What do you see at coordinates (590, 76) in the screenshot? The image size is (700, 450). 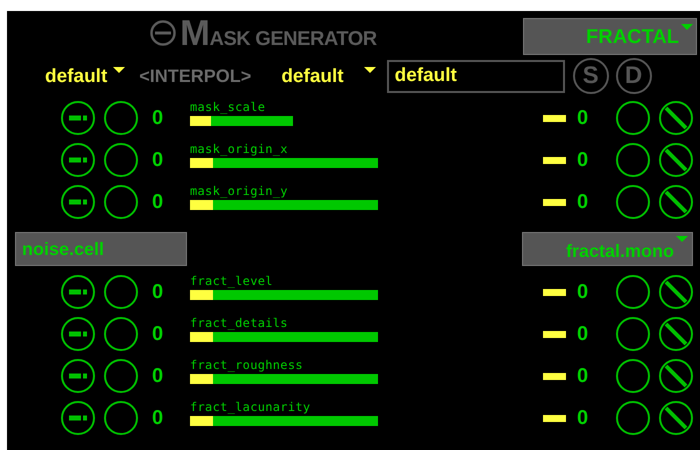 I see `toggle-button: S` at bounding box center [590, 76].